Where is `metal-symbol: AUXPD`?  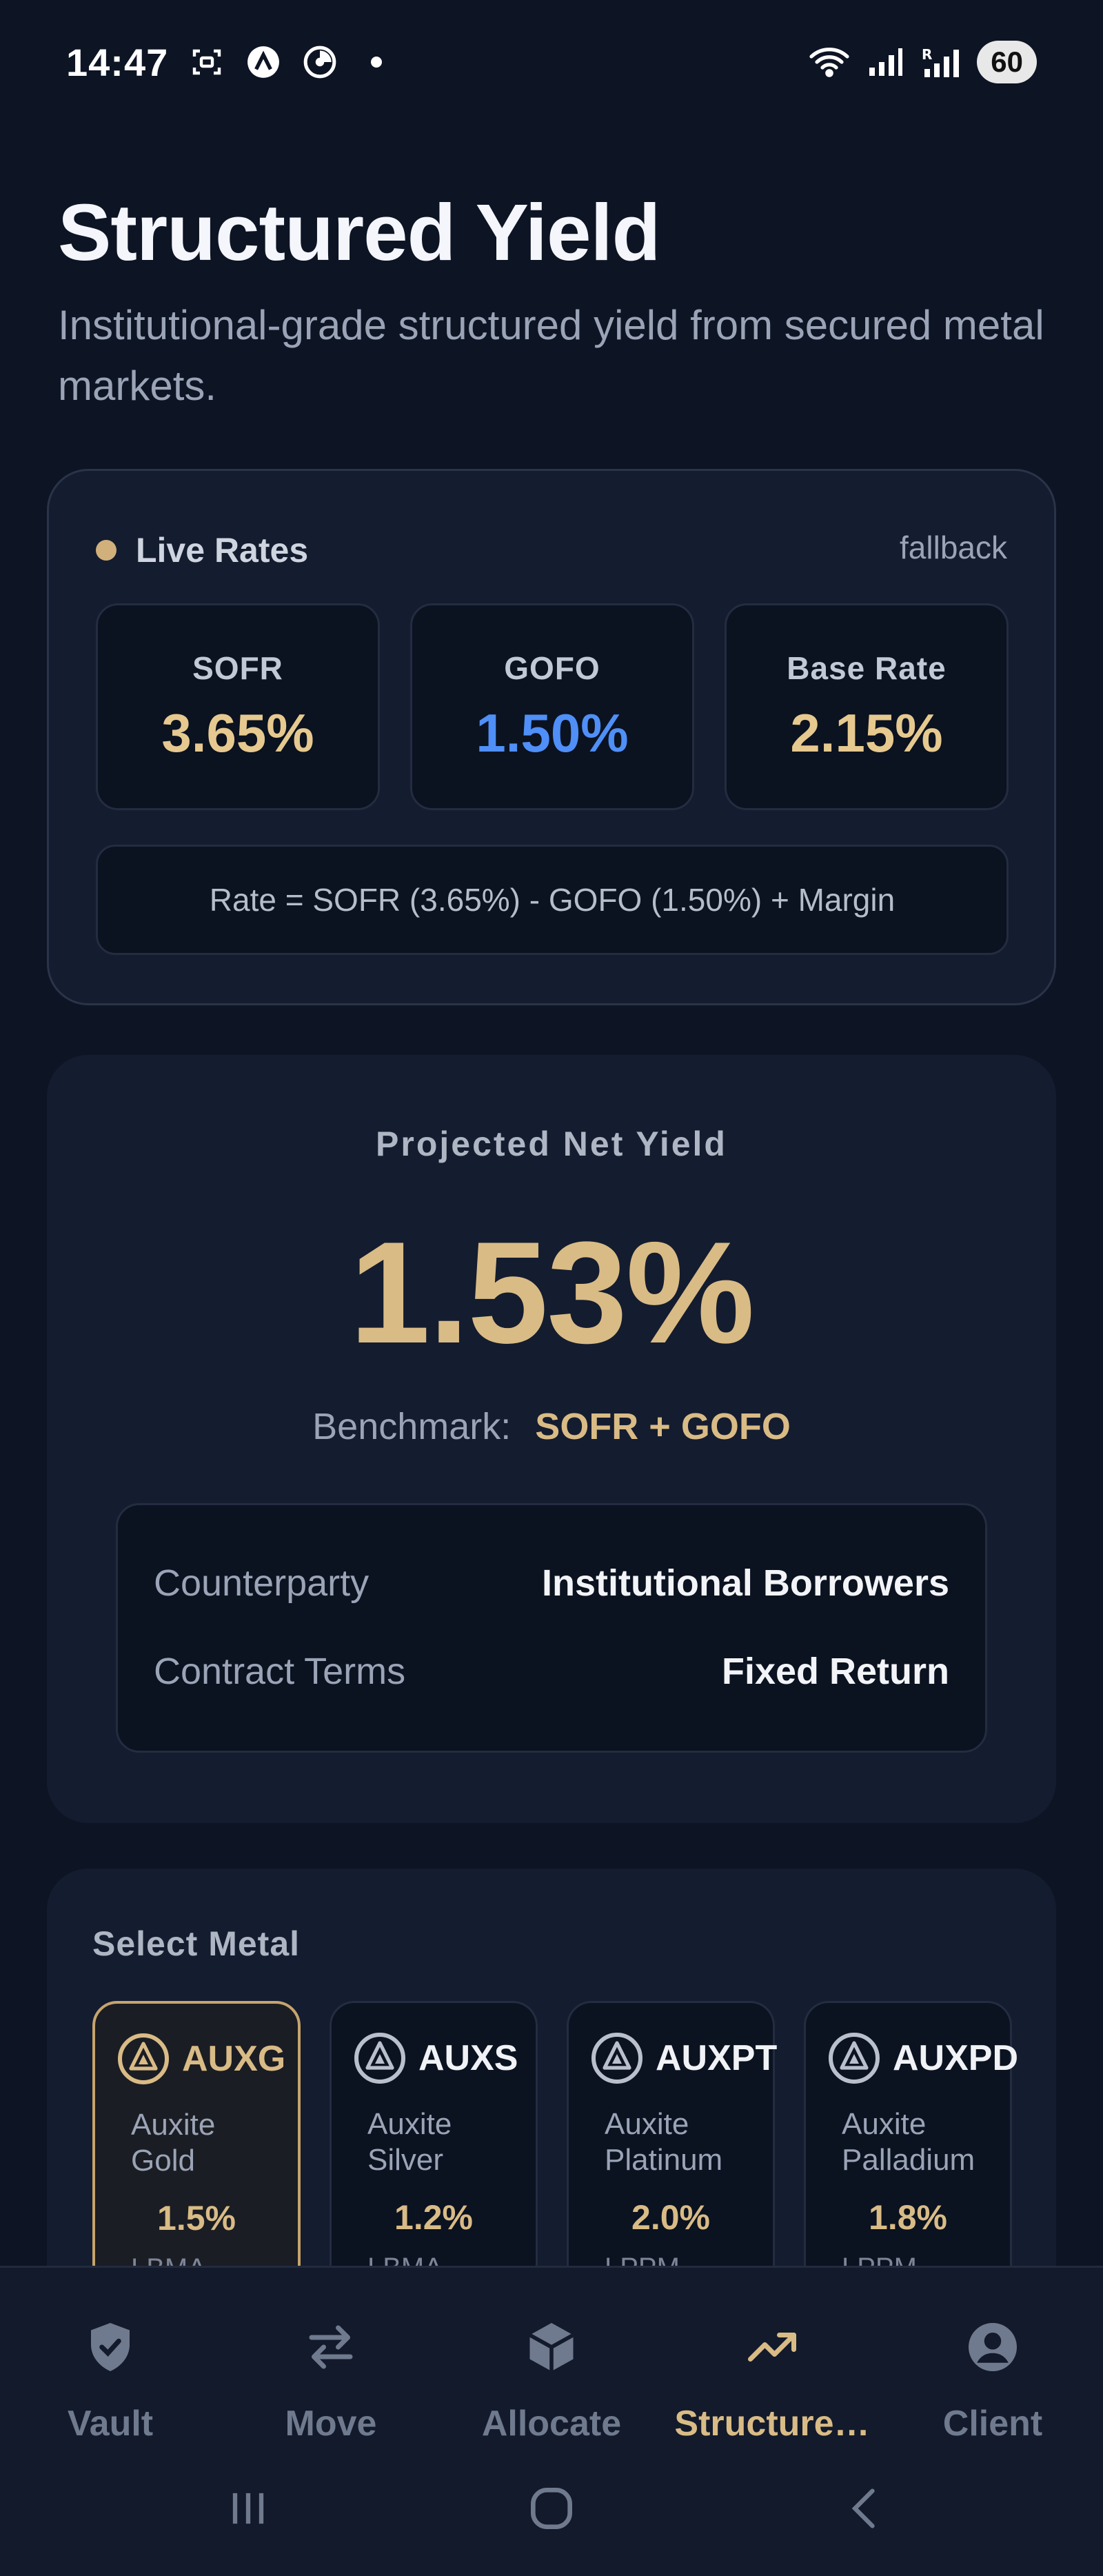 metal-symbol: AUXPD is located at coordinates (956, 2058).